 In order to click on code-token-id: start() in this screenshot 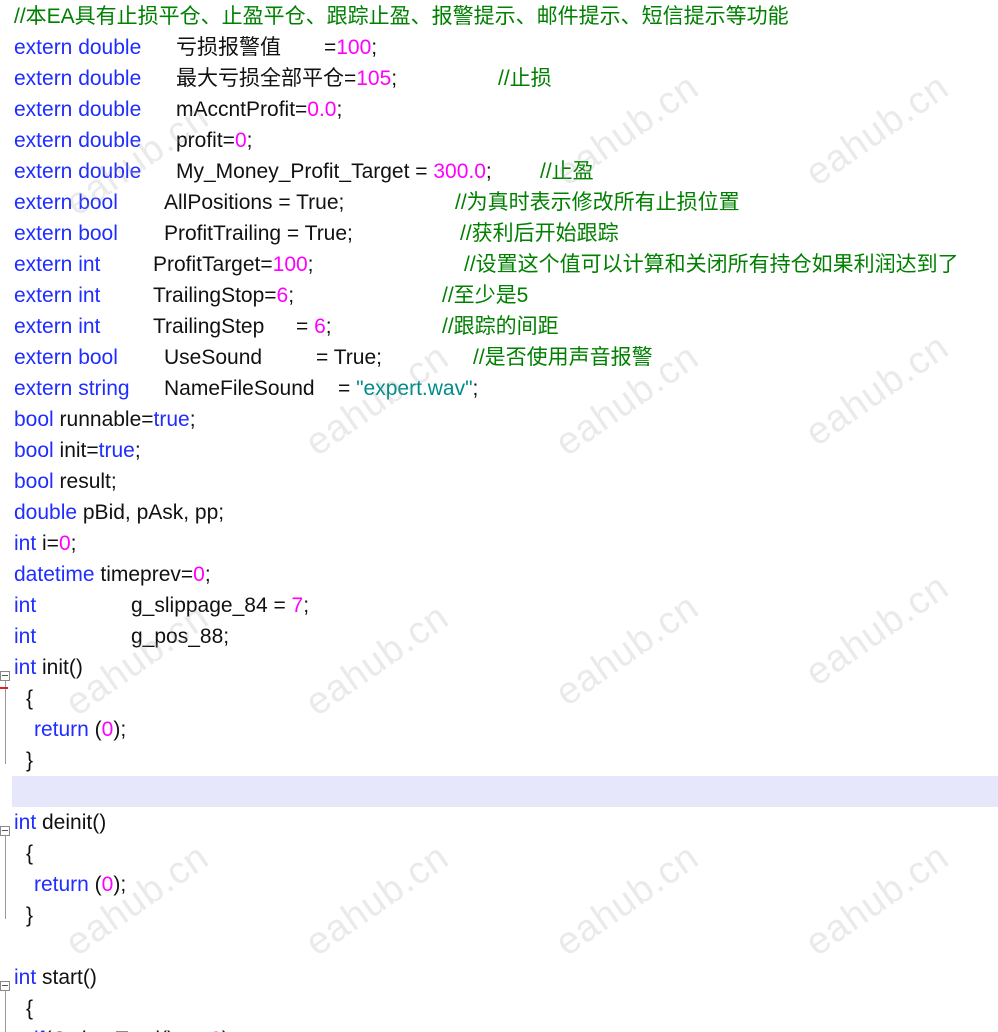, I will do `click(66, 977)`.